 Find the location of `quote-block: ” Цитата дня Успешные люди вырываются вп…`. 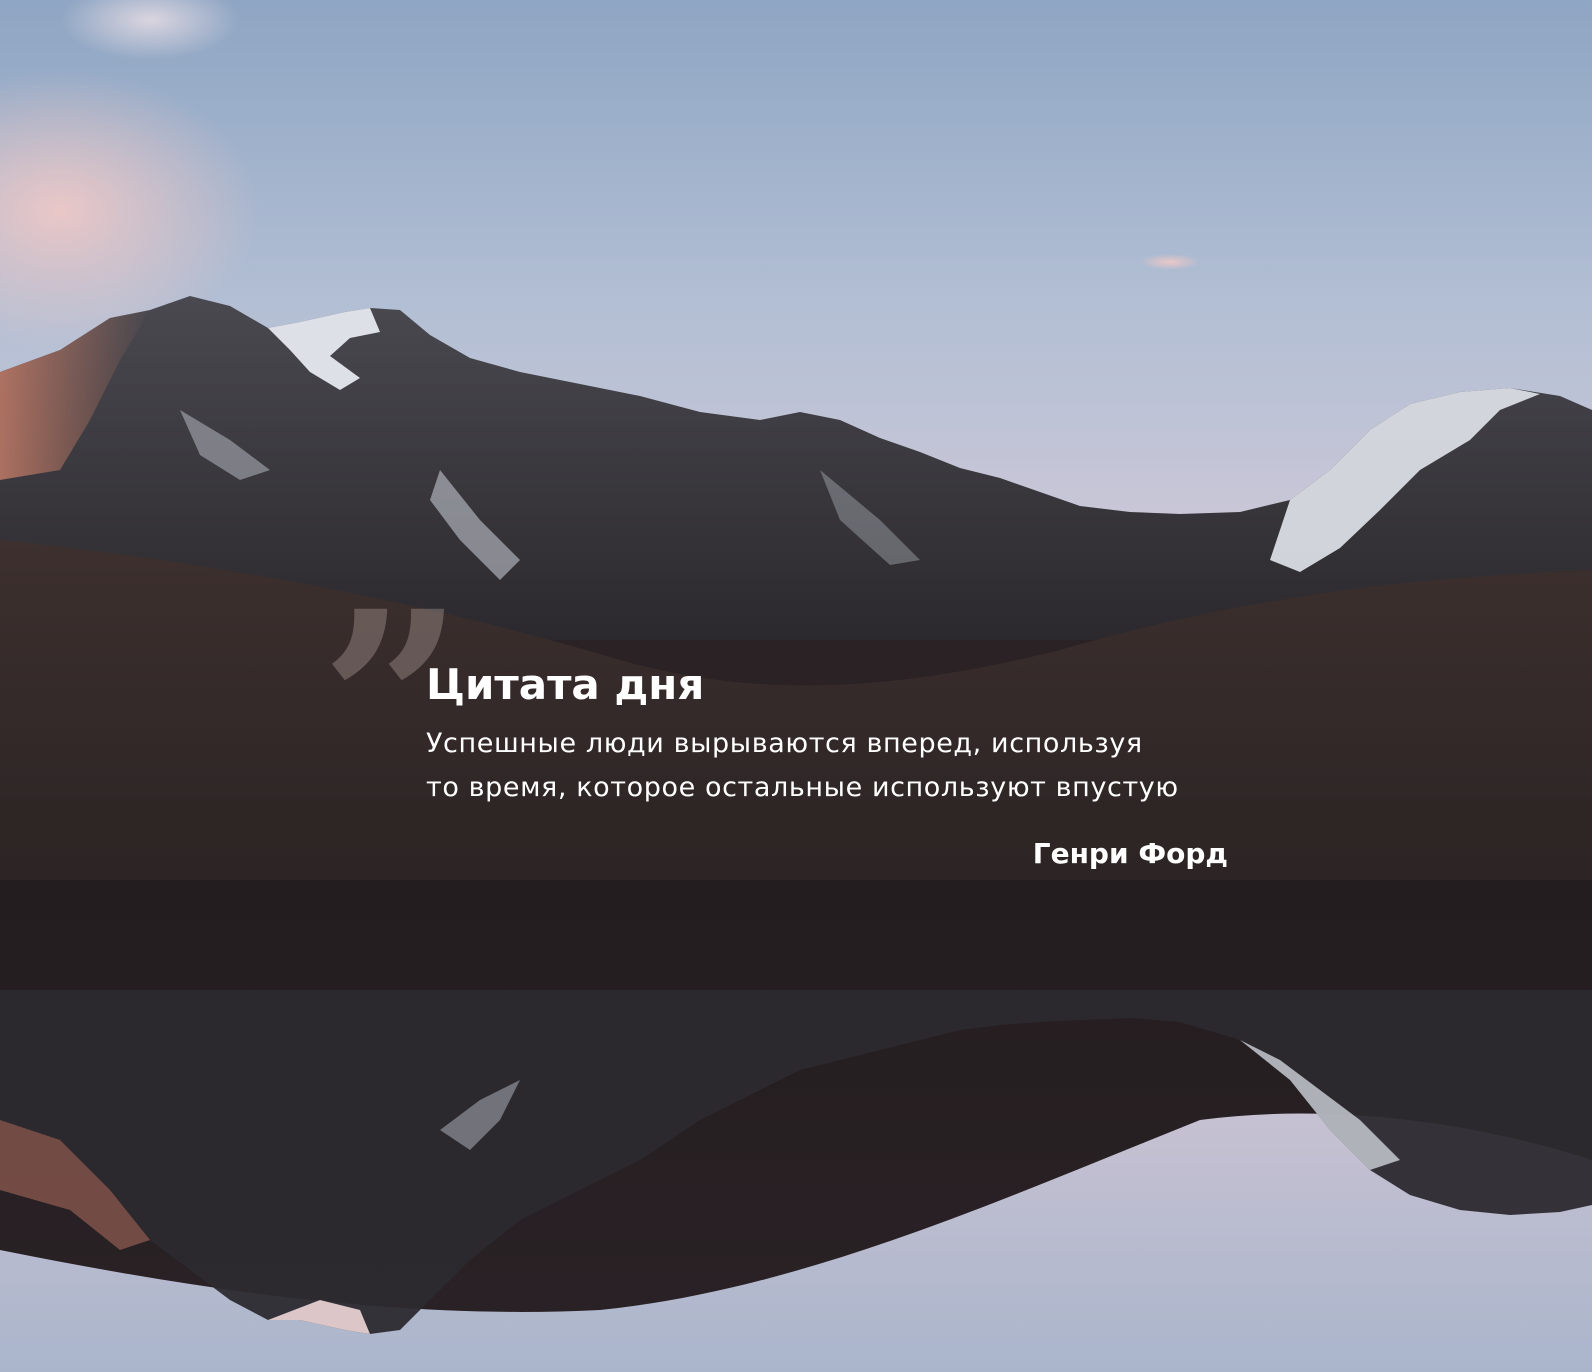

quote-block: ” Цитата дня Успешные люди вырываются вп… is located at coordinates (788, 734).